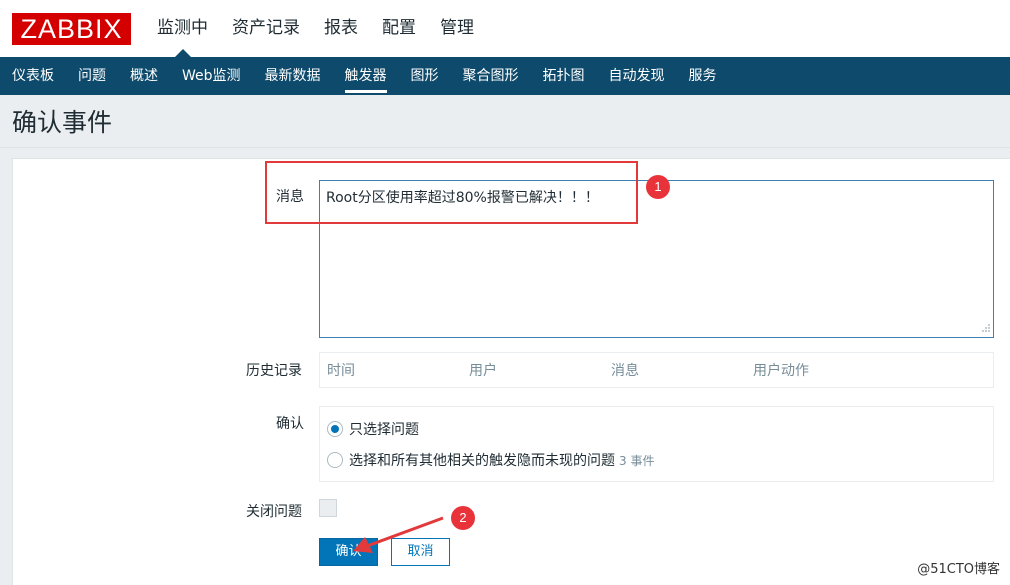  What do you see at coordinates (656, 444) in the screenshot?
I see `acknowledge-scope-group: 只选择问题 选择和所有其他相关的触发隐而未现的问题 3 事件` at bounding box center [656, 444].